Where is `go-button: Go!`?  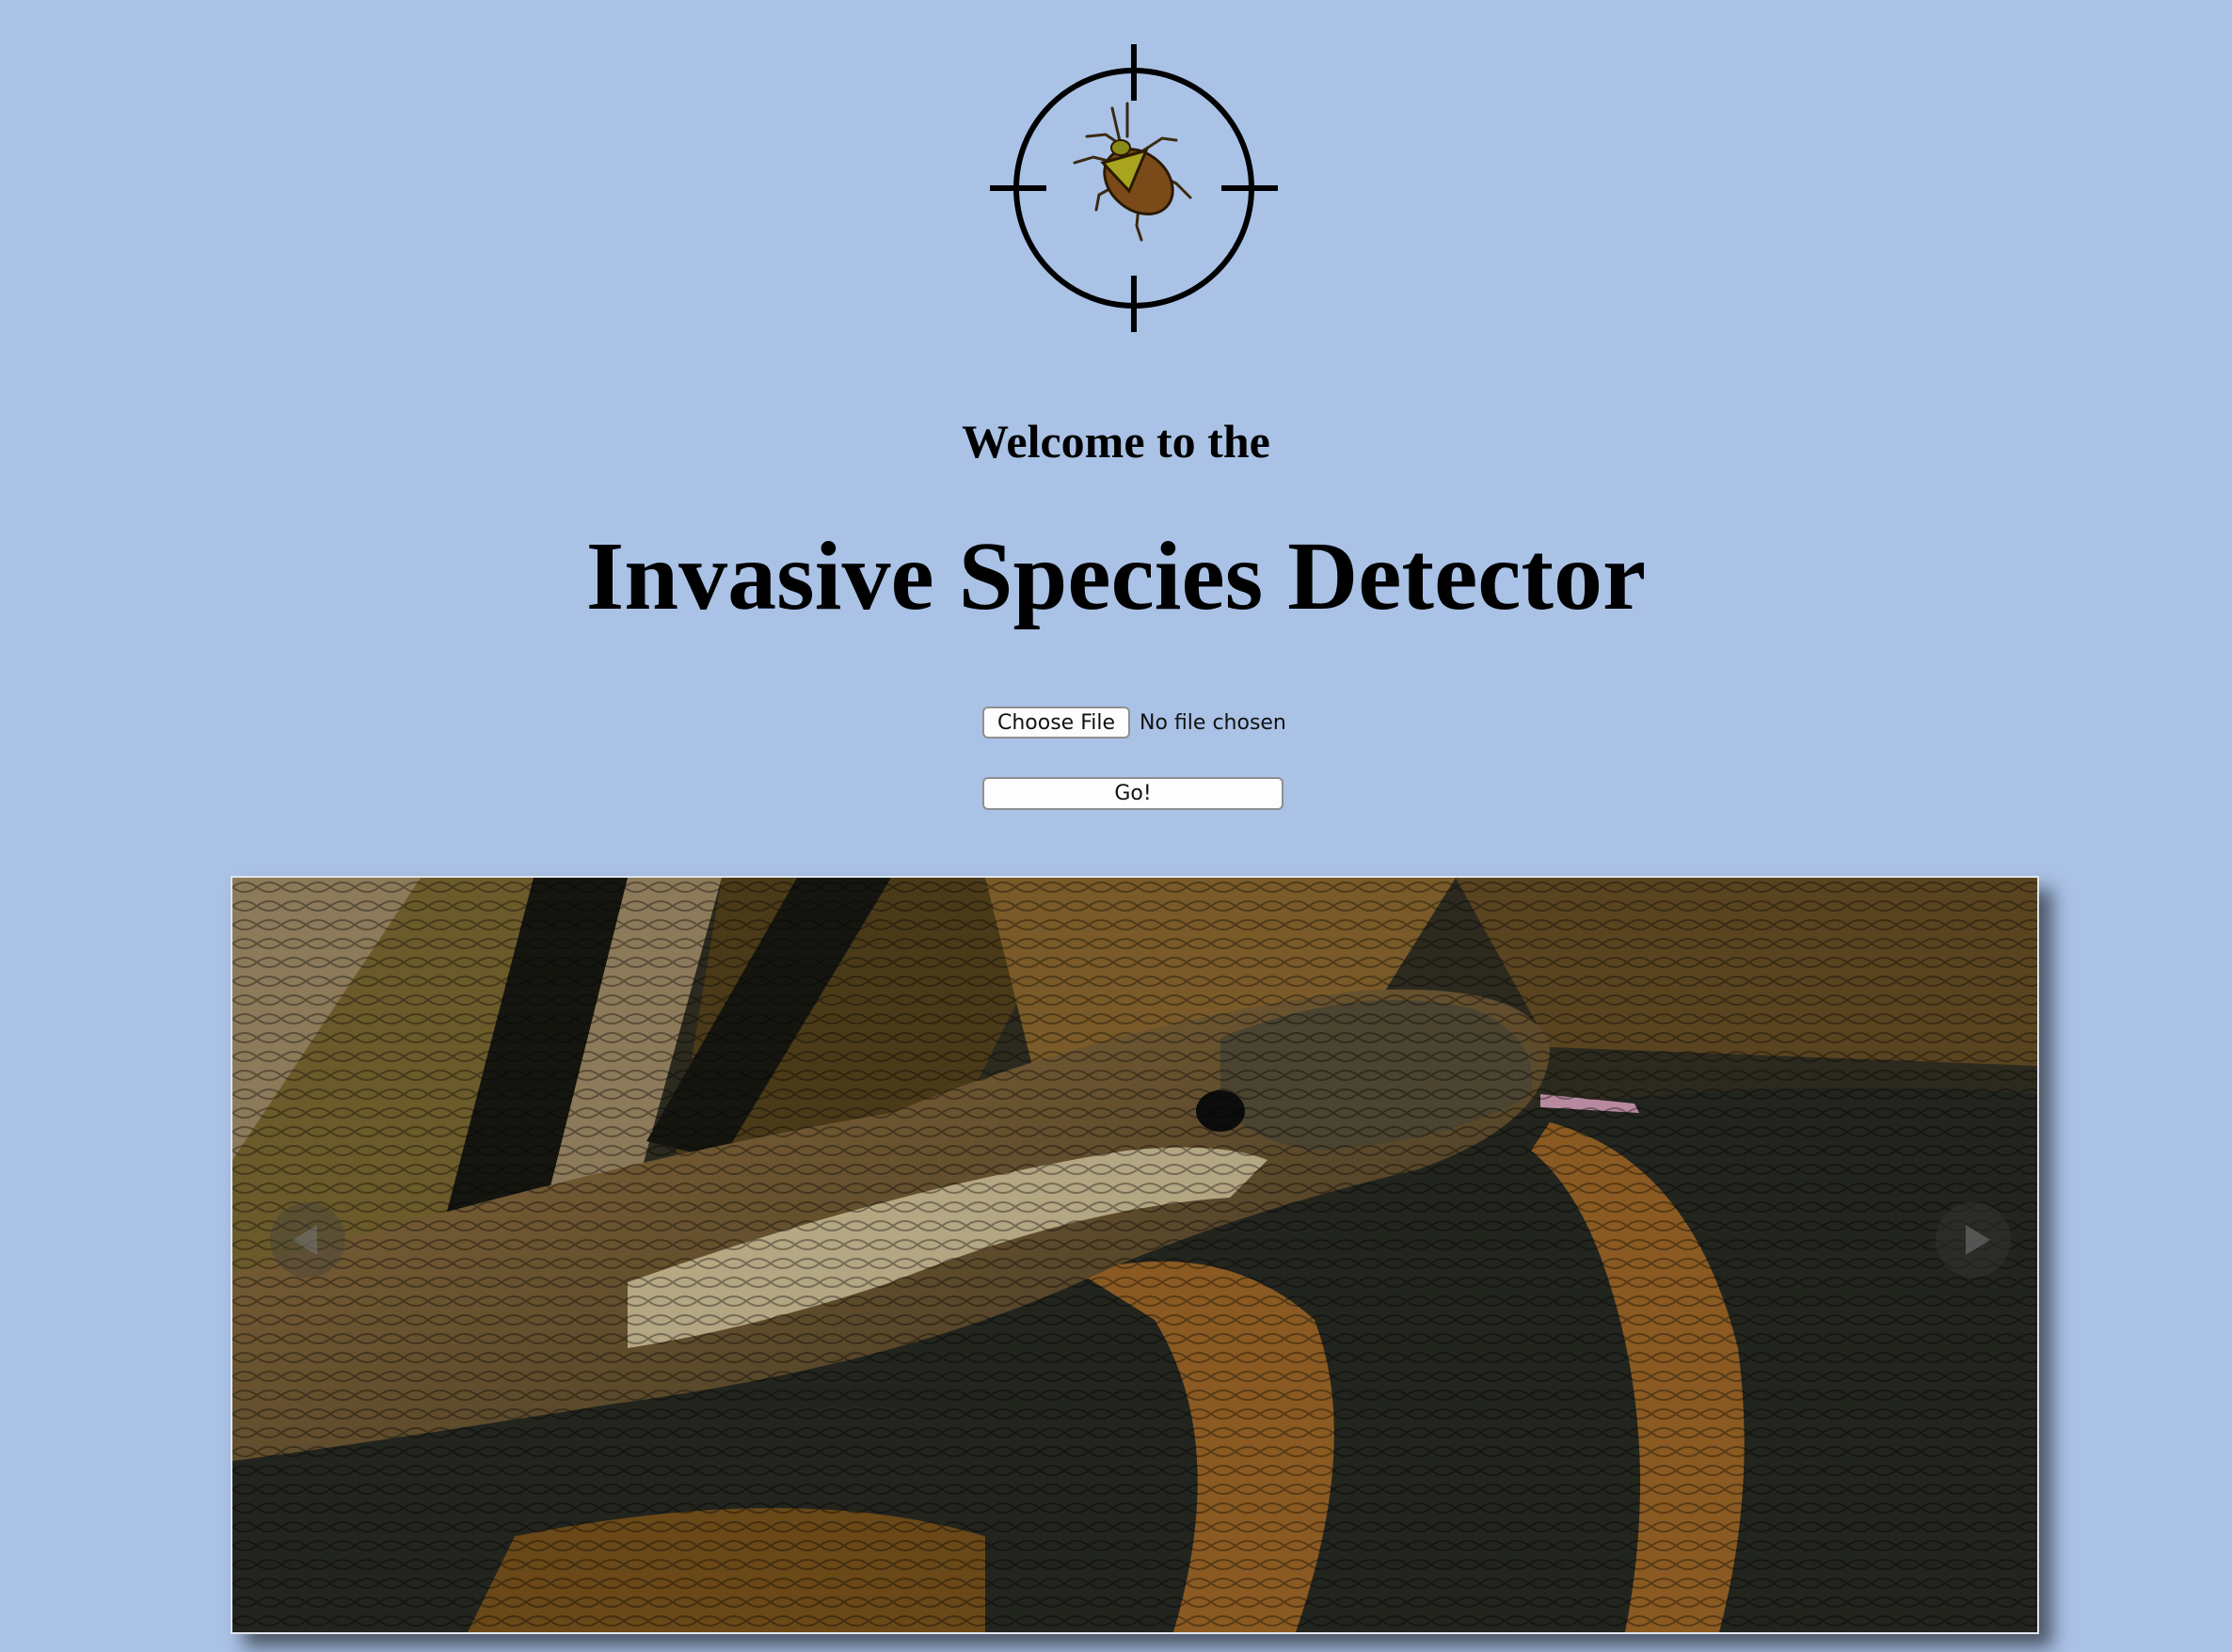
go-button: Go! is located at coordinates (1133, 793).